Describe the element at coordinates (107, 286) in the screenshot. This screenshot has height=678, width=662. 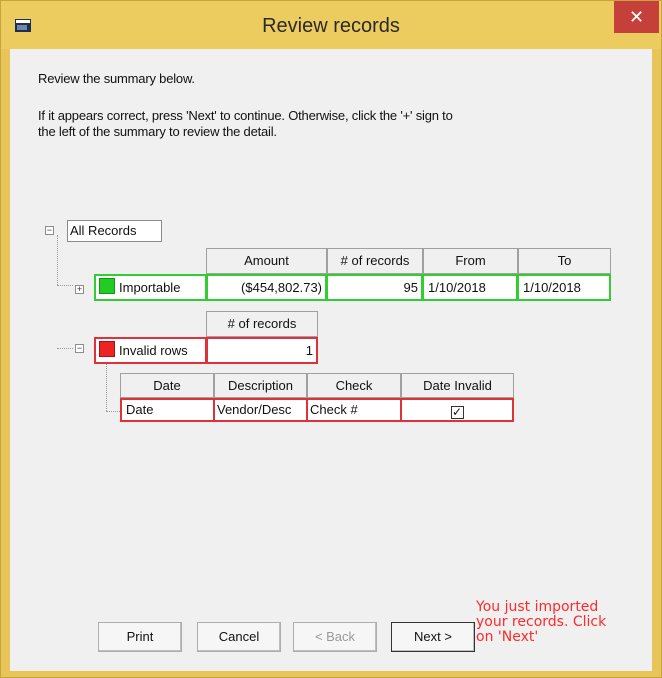
I see `status-green-icon` at that location.